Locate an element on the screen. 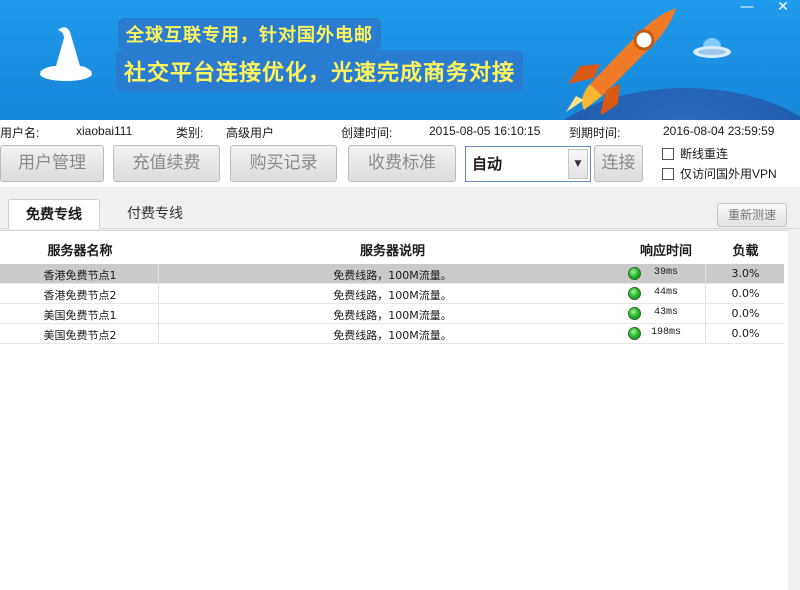  table-row: 香港免费节点1 免费线路，100M流量。 39ms 3.0% is located at coordinates (392, 274).